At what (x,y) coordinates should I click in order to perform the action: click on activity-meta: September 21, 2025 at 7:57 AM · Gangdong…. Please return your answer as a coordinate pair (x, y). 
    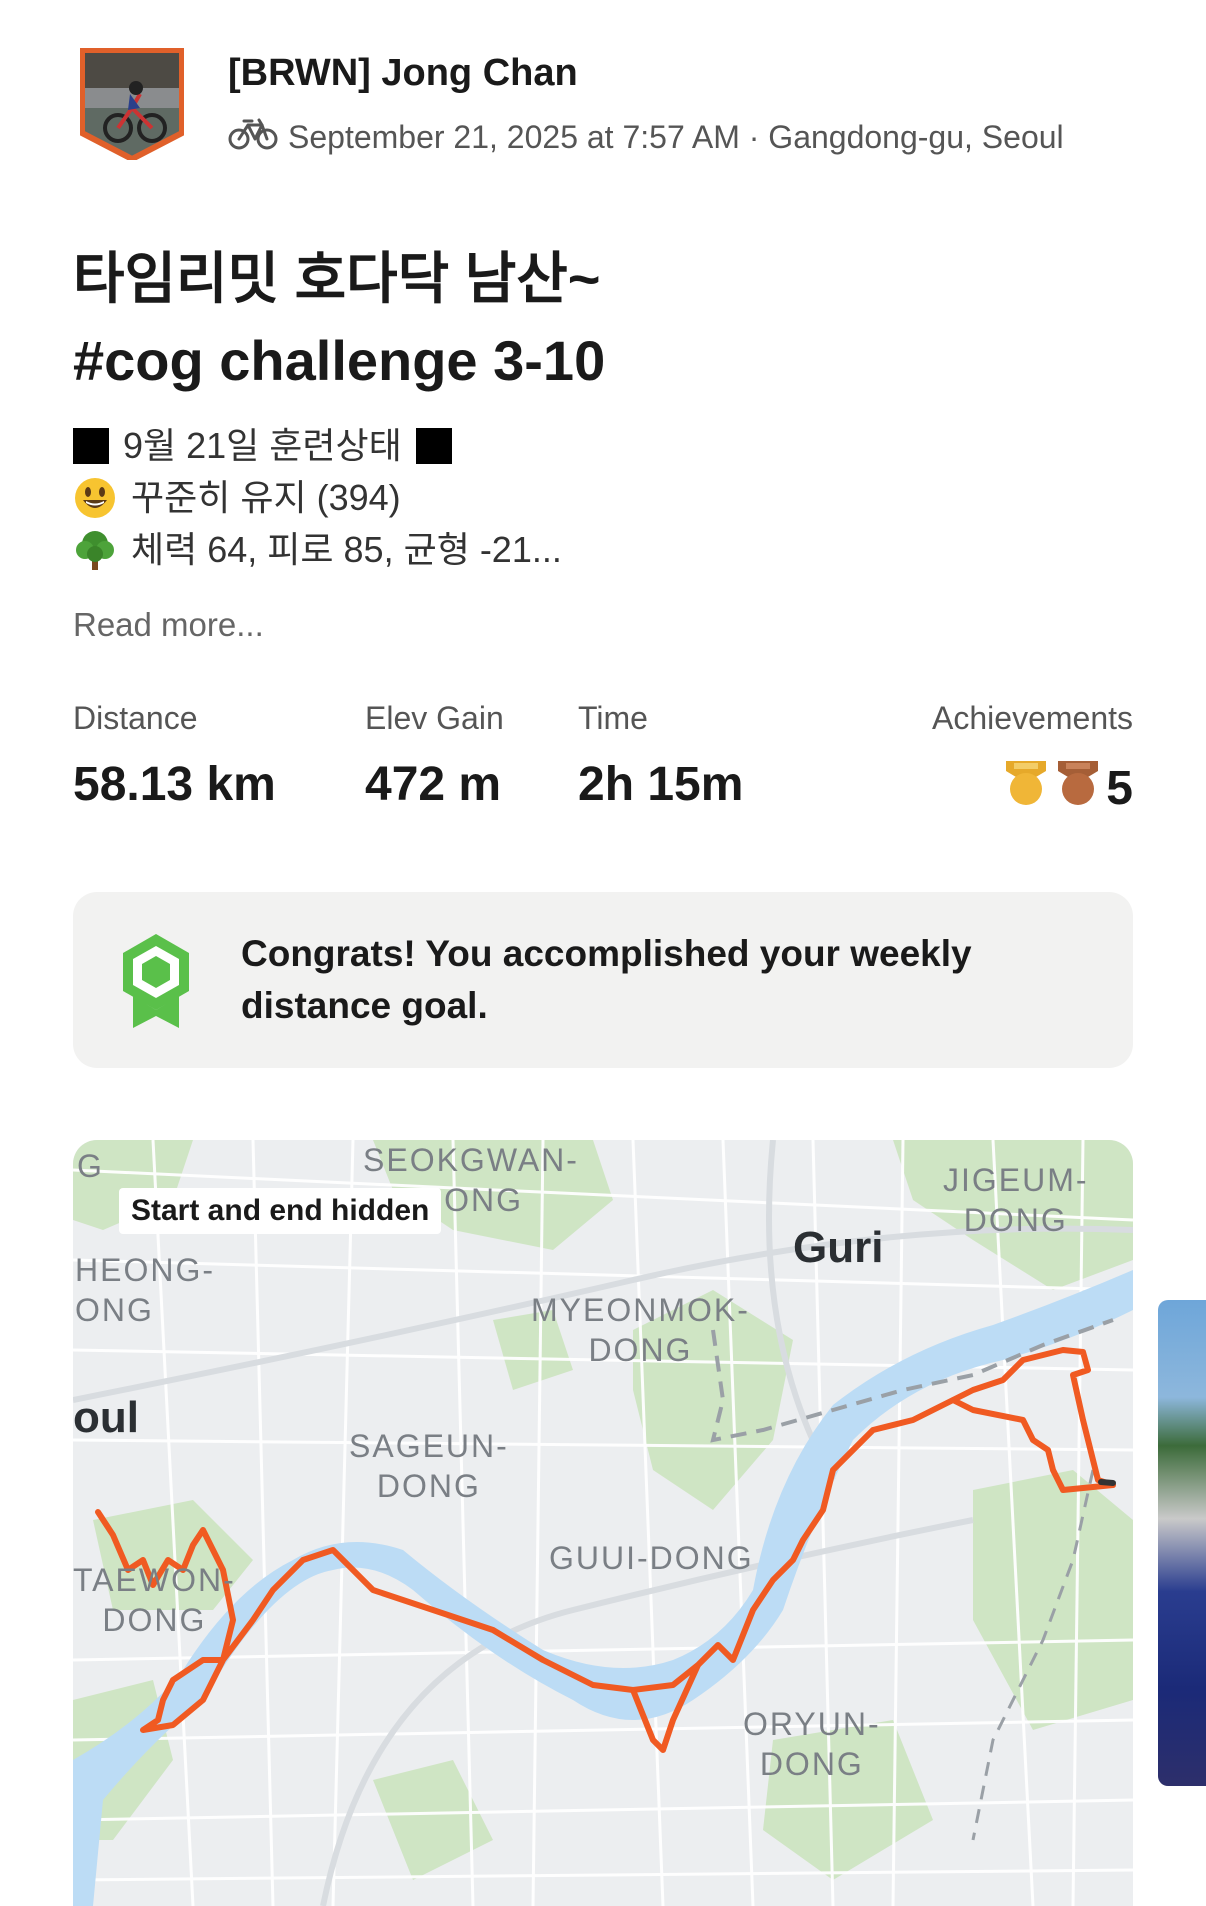
    Looking at the image, I should click on (646, 137).